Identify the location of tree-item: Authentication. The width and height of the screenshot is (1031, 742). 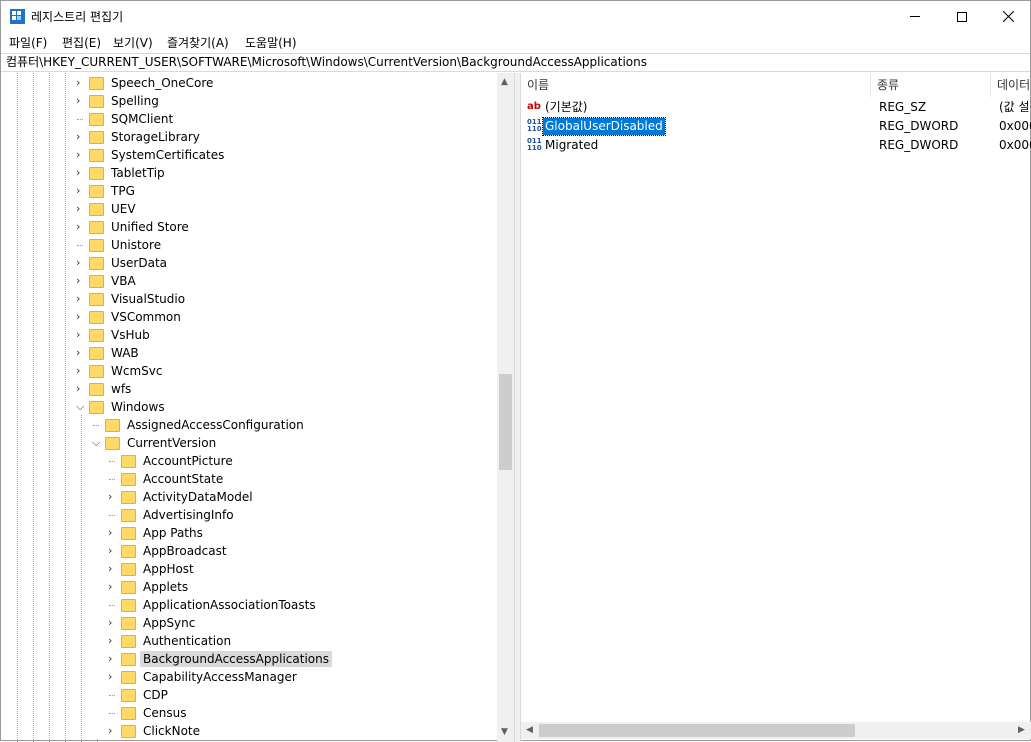
(177, 641).